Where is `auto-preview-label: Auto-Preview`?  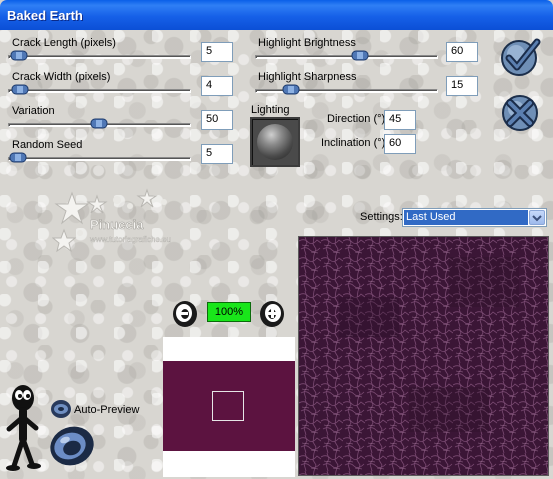
auto-preview-label: Auto-Preview is located at coordinates (107, 410).